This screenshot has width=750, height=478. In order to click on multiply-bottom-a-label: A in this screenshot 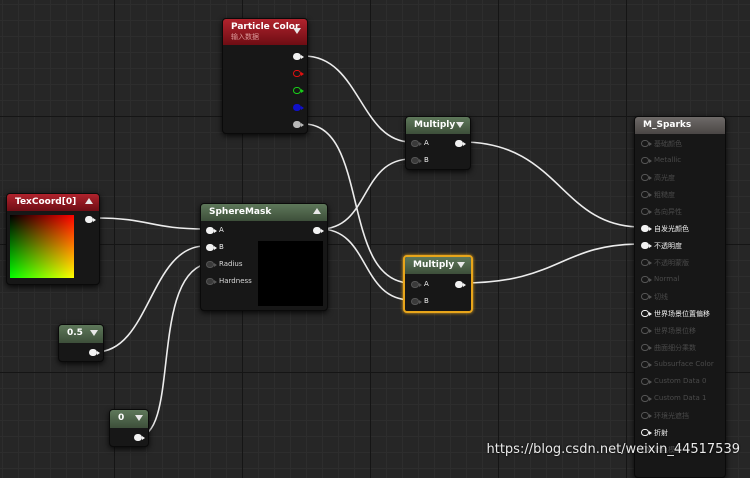, I will do `click(426, 284)`.